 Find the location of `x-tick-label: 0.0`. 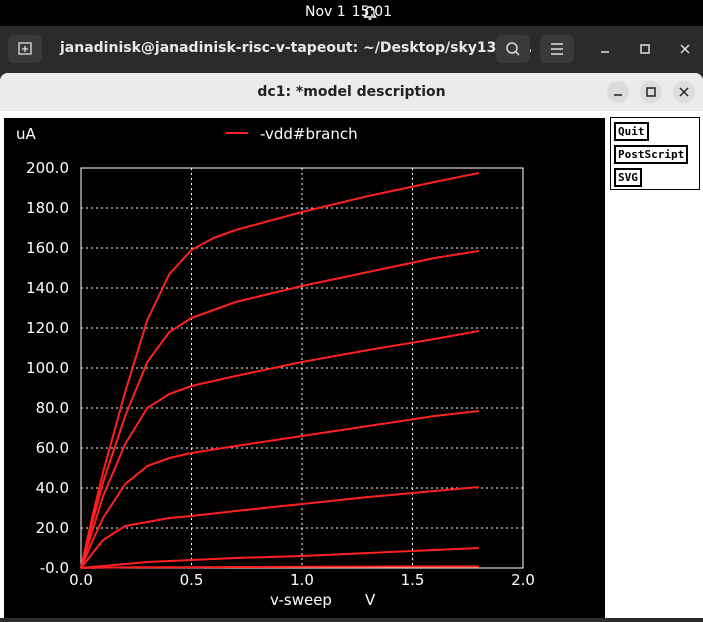

x-tick-label: 0.0 is located at coordinates (81, 580).